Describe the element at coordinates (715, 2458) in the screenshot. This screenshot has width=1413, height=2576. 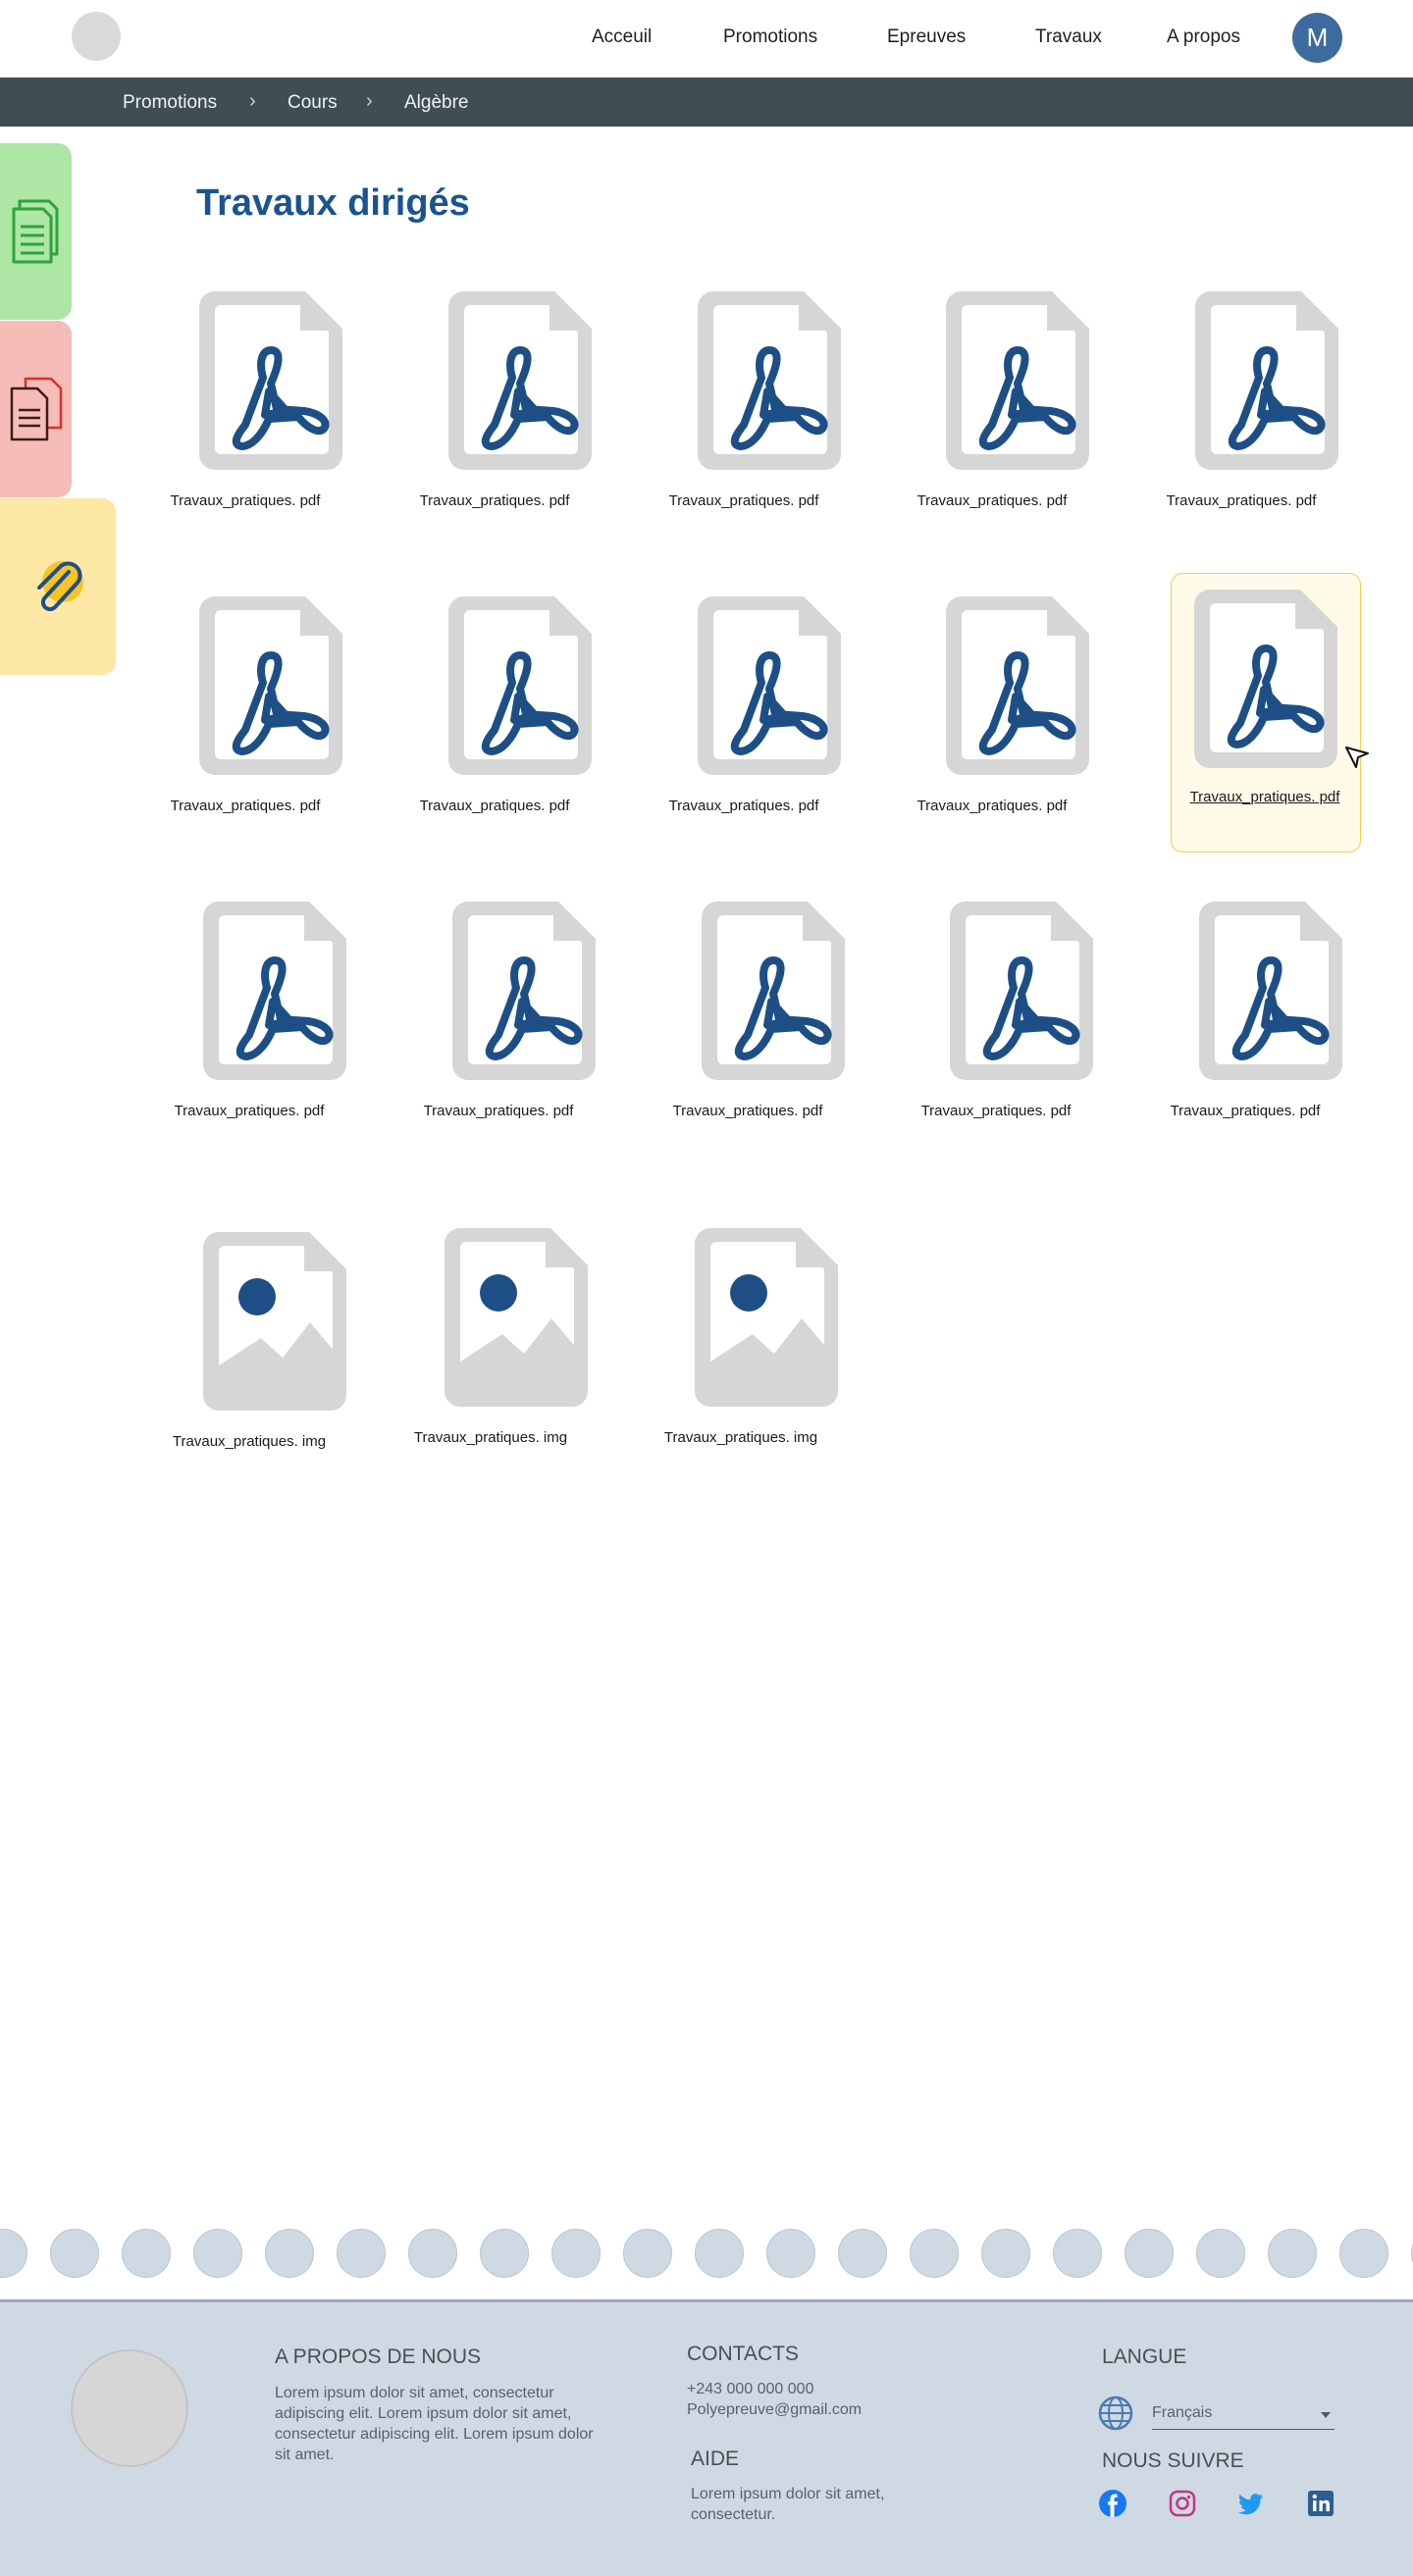
I see `footer-help-title: AIDE` at that location.